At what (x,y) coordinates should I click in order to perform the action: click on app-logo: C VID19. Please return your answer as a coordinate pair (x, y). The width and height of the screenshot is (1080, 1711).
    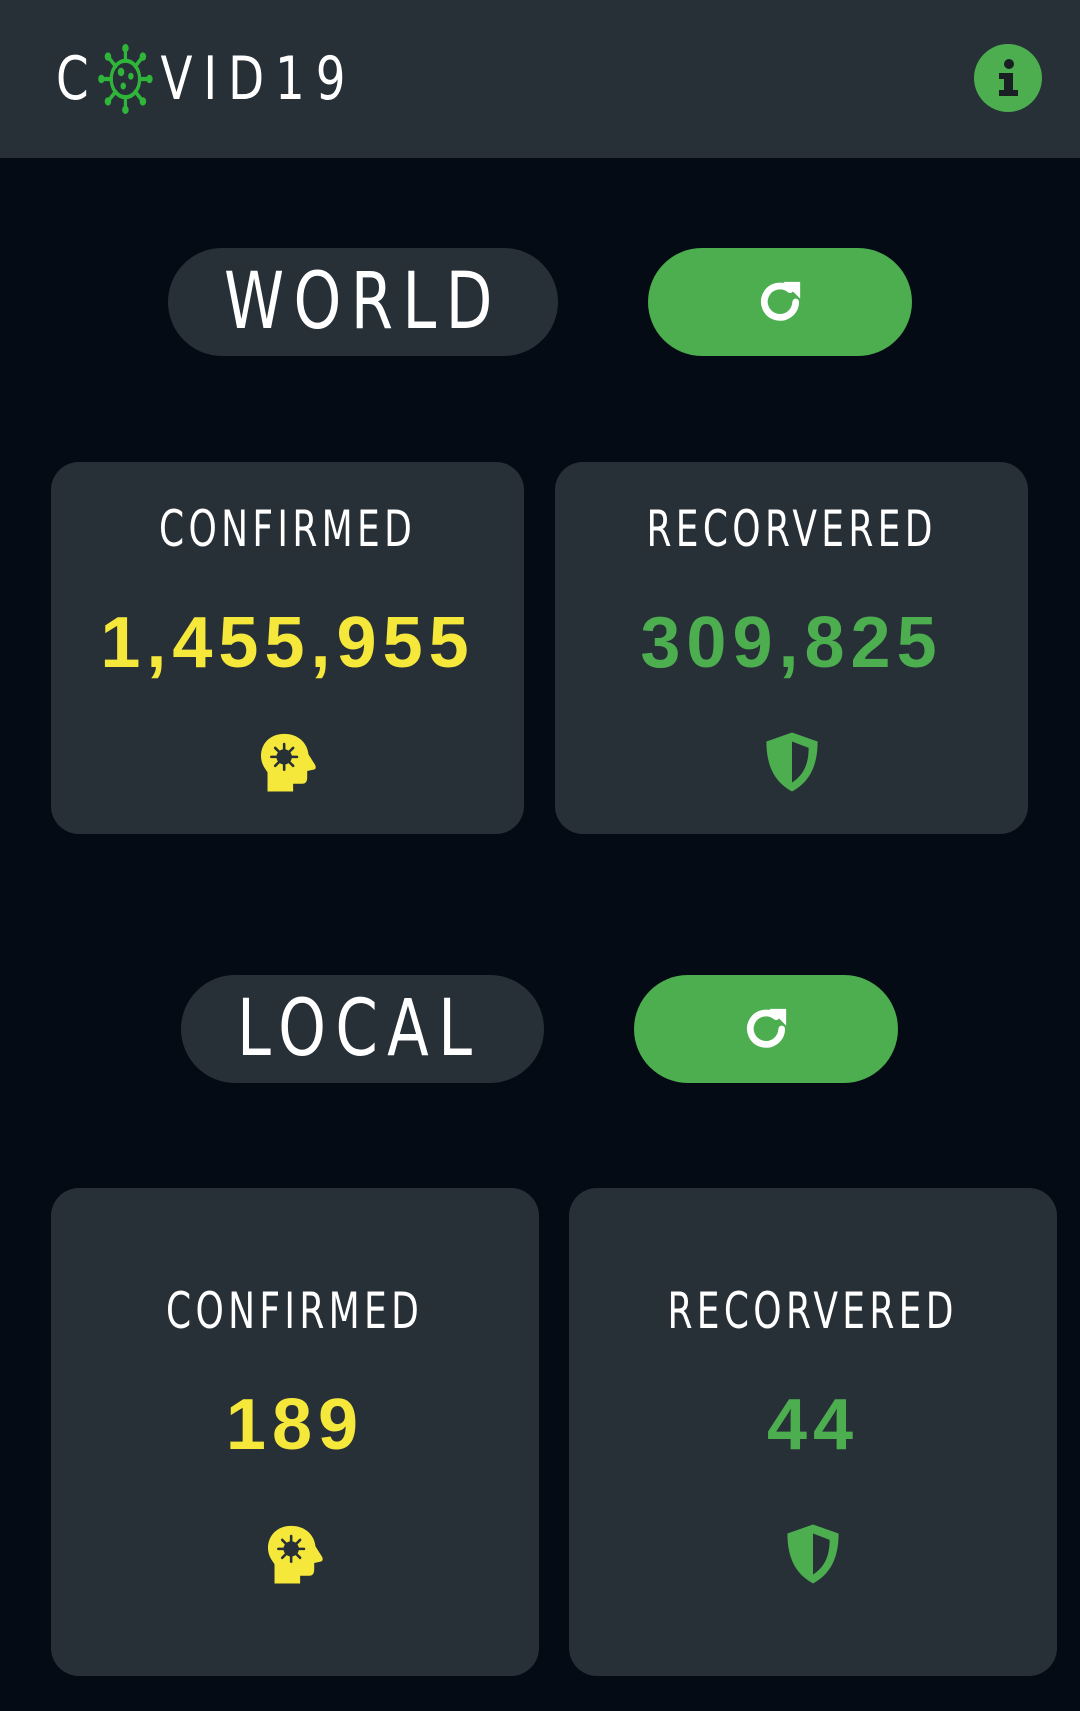
    Looking at the image, I should click on (206, 79).